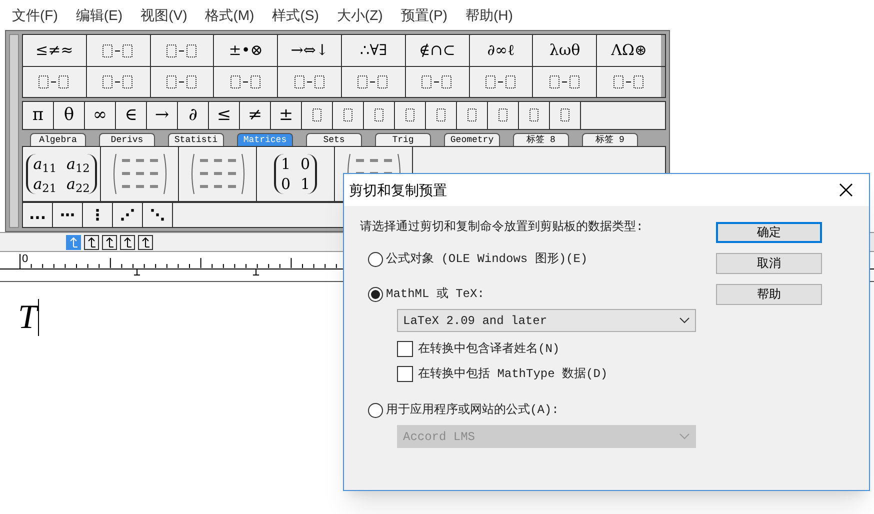  Describe the element at coordinates (487, 259) in the screenshot. I see `radio-label: 公式对象 (OLE Windows 图形)(E)` at that location.